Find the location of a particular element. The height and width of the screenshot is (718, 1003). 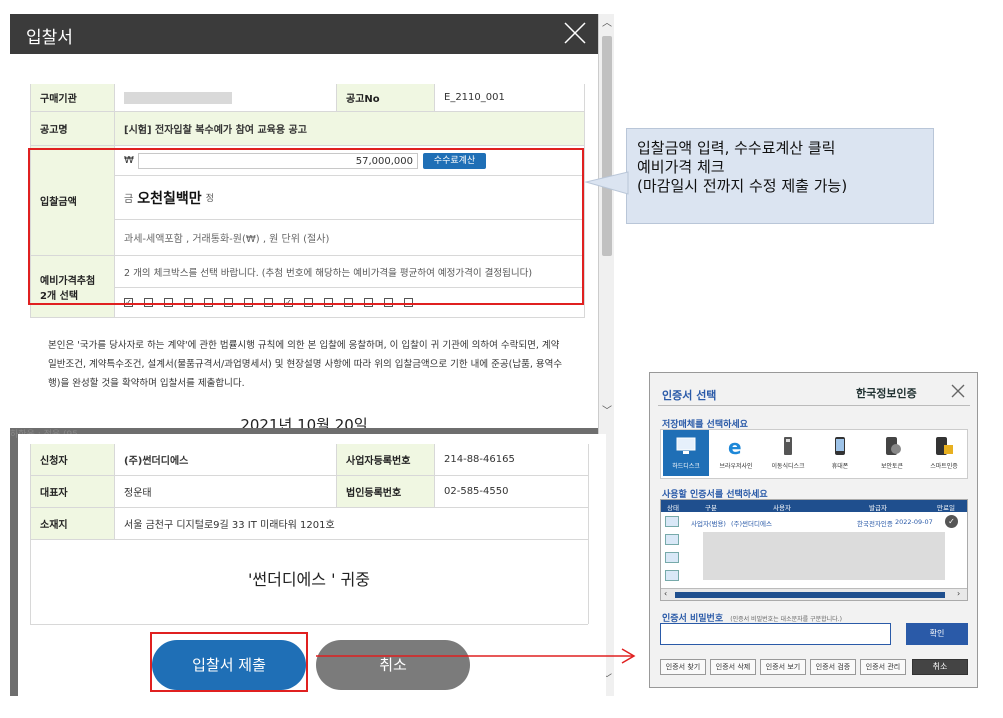

cert-brand-logo: 한국정보인증 is located at coordinates (886, 393).